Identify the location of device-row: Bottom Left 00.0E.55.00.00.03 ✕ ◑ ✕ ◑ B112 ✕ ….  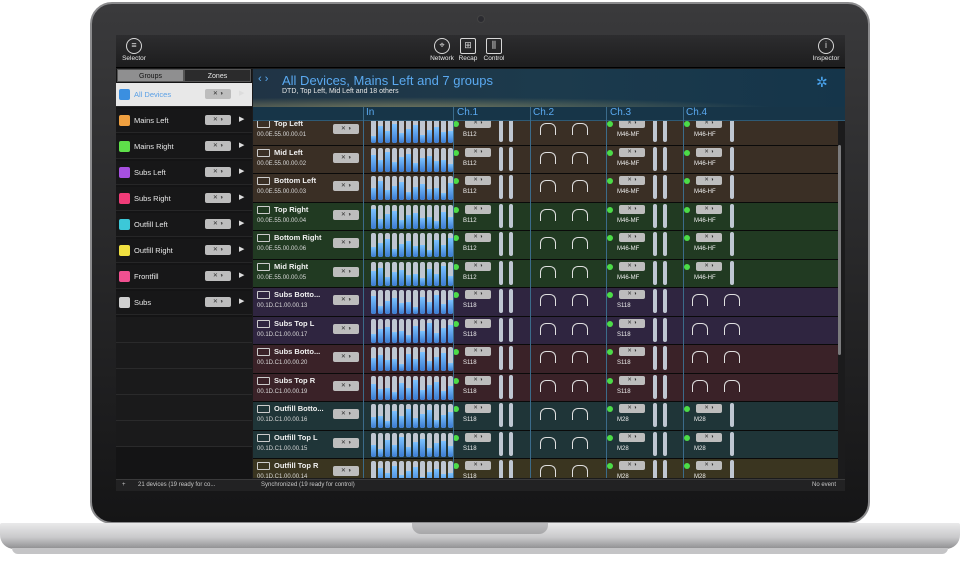
(545, 188).